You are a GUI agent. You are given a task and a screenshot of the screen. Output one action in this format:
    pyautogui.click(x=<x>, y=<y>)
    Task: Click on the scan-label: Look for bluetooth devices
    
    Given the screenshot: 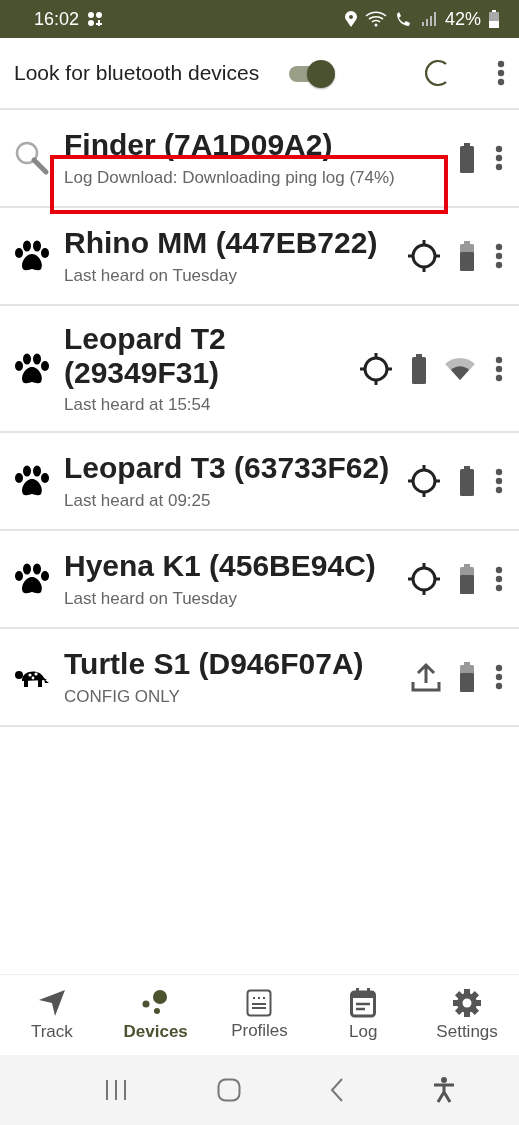 What is the action you would take?
    pyautogui.click(x=137, y=73)
    